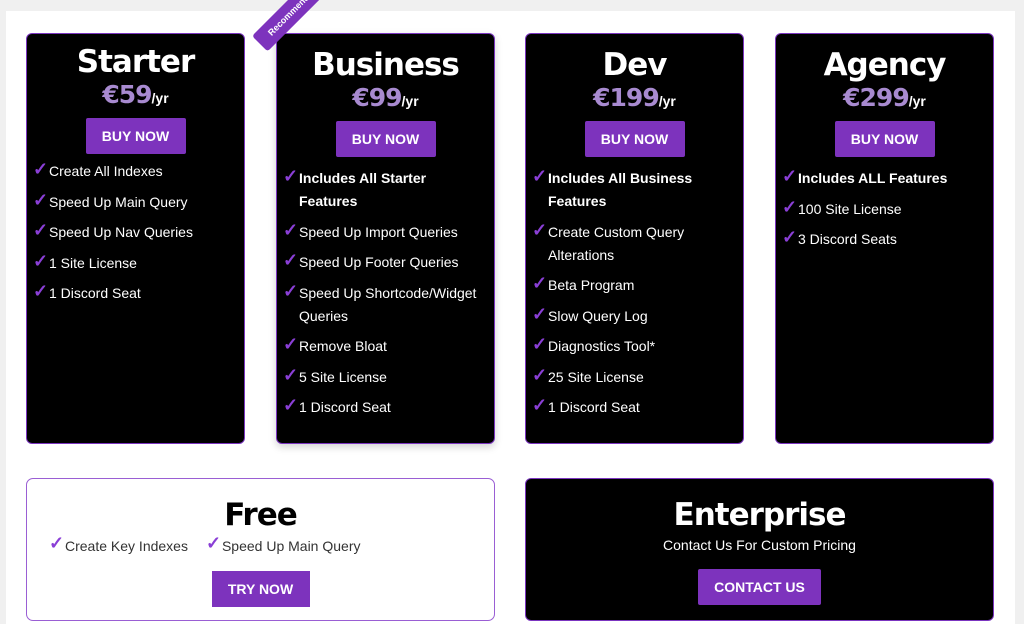  What do you see at coordinates (386, 65) in the screenshot?
I see `plan-title: Business` at bounding box center [386, 65].